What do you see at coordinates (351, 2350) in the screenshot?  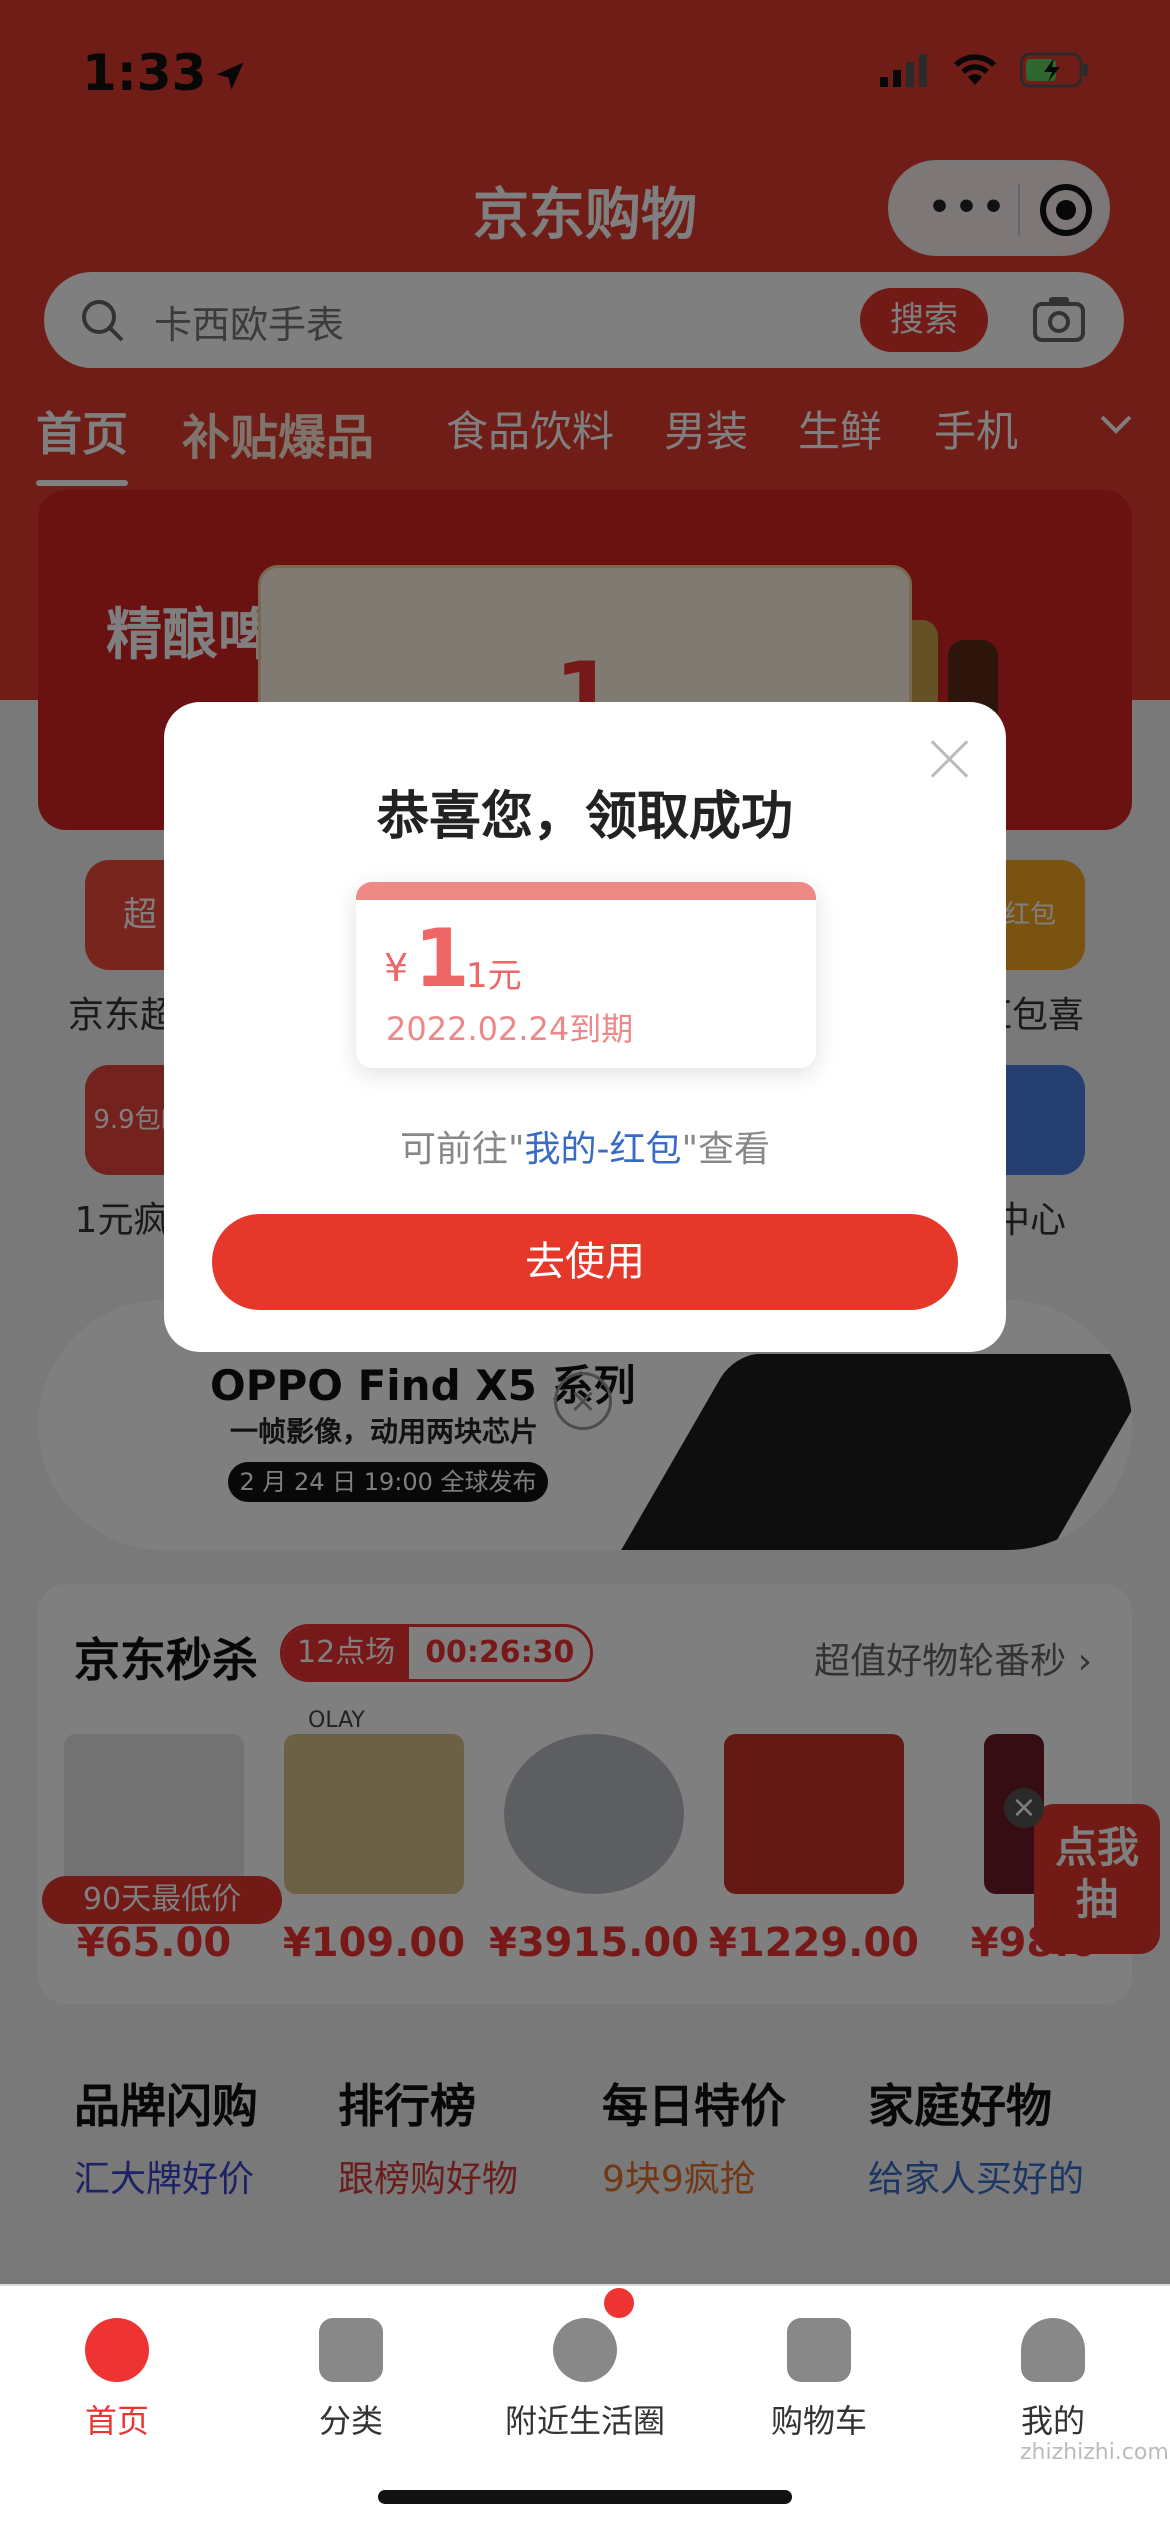 I see `category-icon` at bounding box center [351, 2350].